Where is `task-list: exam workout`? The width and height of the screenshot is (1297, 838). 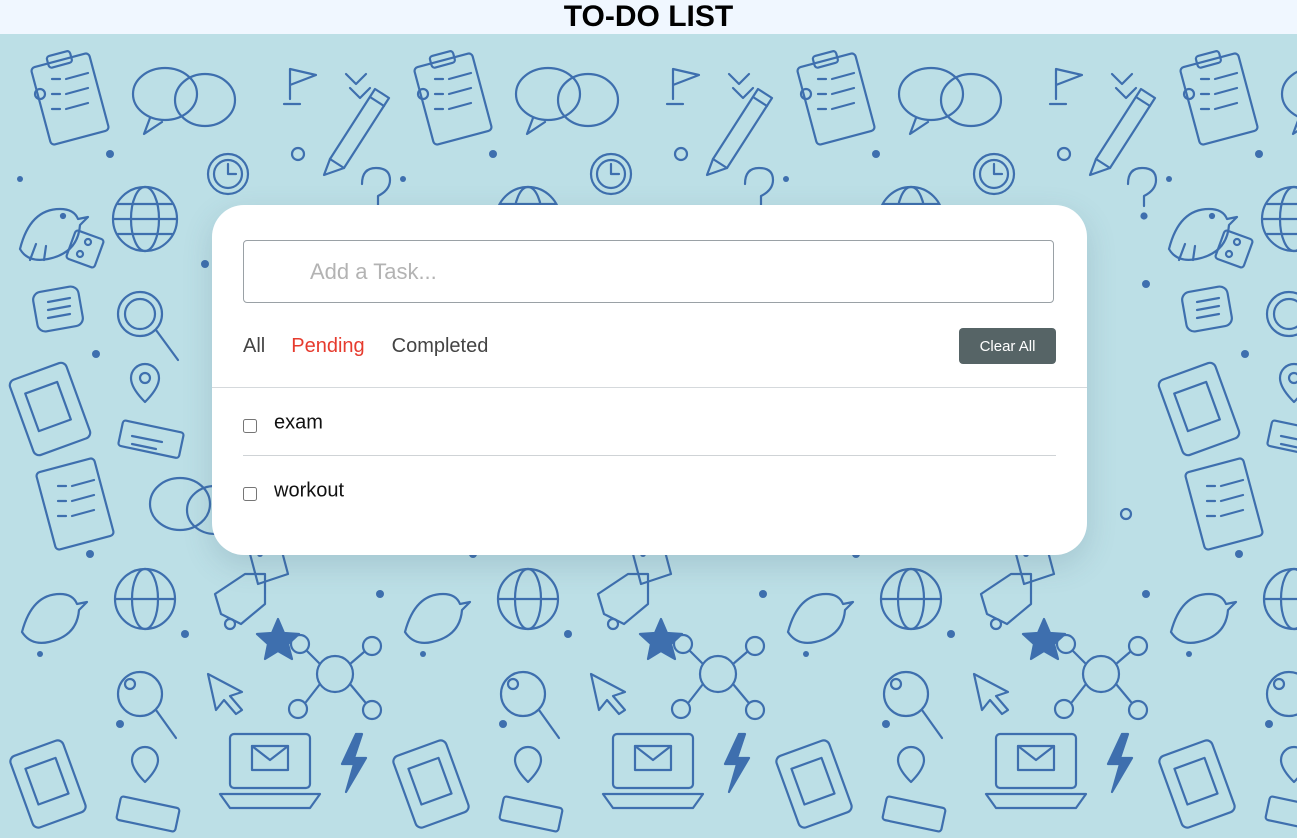
task-list: exam workout is located at coordinates (649, 456).